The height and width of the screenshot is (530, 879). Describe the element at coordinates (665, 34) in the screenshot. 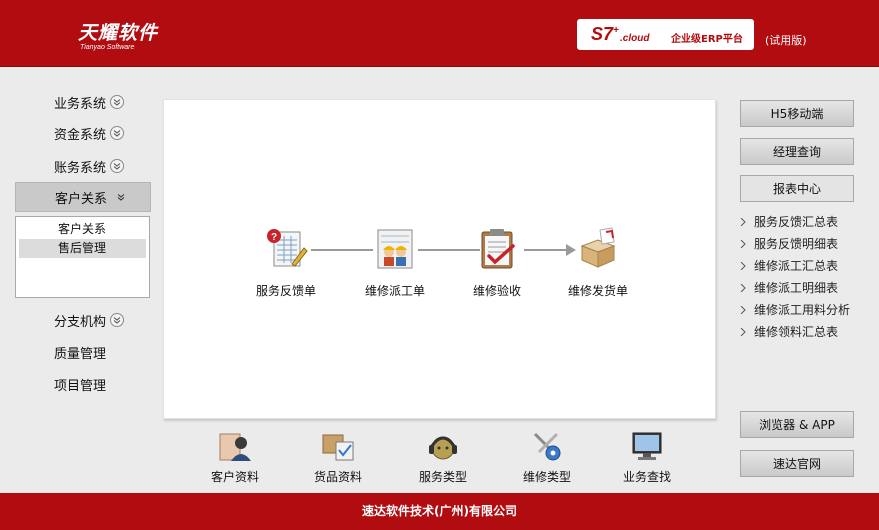

I see `brand-badge: S7+ .cloud 企业级ERP平台` at that location.